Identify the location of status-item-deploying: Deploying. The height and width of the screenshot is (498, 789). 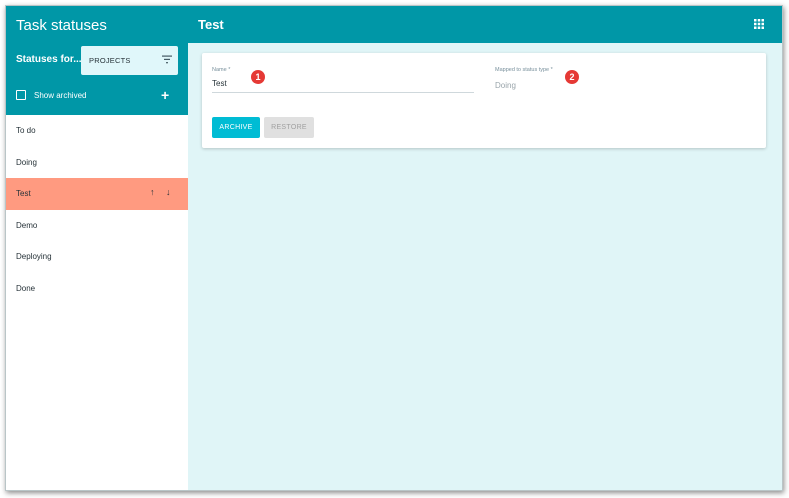
(97, 257).